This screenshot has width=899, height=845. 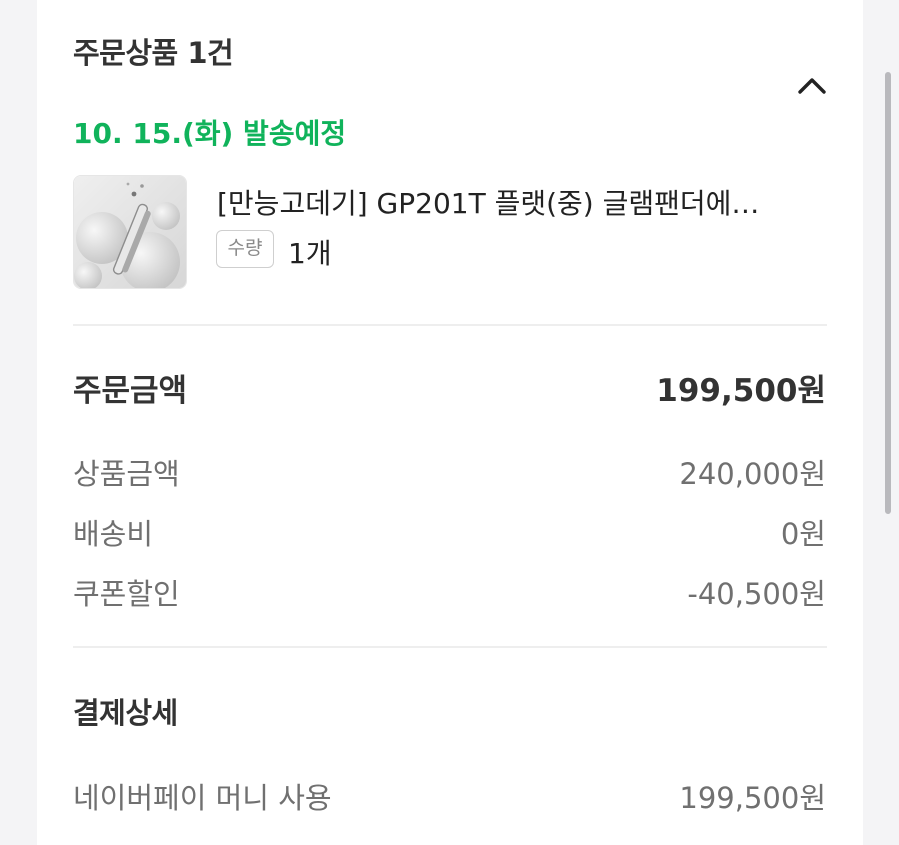 I want to click on scrollbar, so click(x=888, y=293).